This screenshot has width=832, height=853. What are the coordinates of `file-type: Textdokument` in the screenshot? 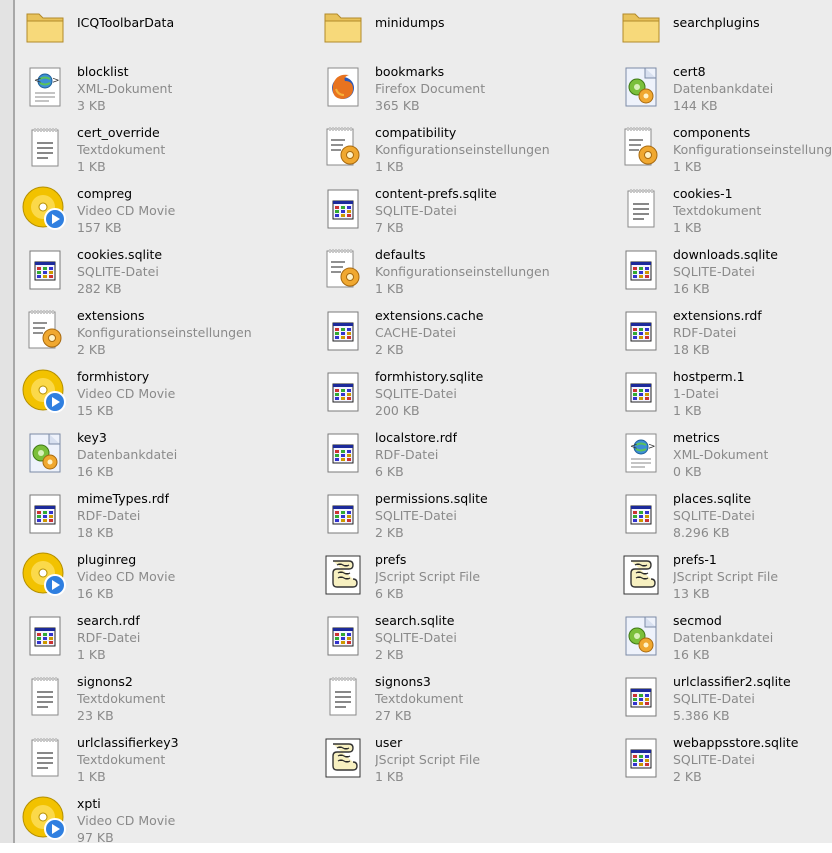 It's located at (121, 149).